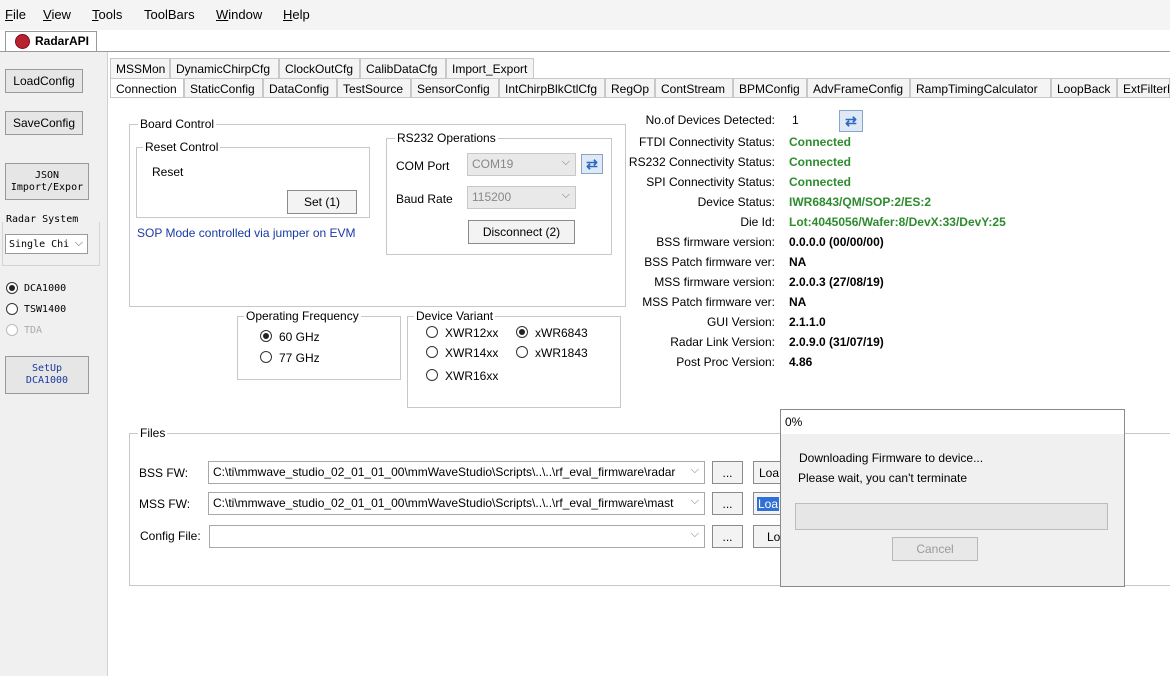  What do you see at coordinates (798, 302) in the screenshot?
I see `status-value-mss-patch: NA` at bounding box center [798, 302].